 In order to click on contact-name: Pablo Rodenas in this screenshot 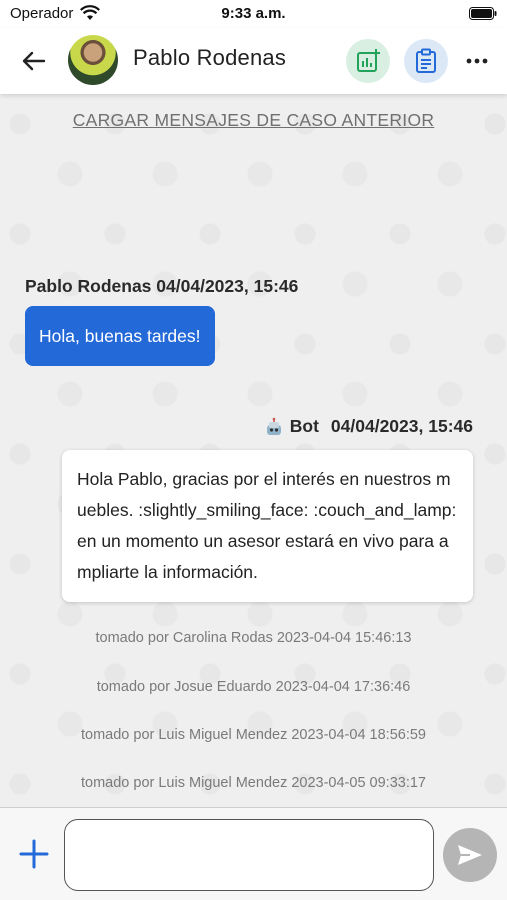, I will do `click(210, 57)`.